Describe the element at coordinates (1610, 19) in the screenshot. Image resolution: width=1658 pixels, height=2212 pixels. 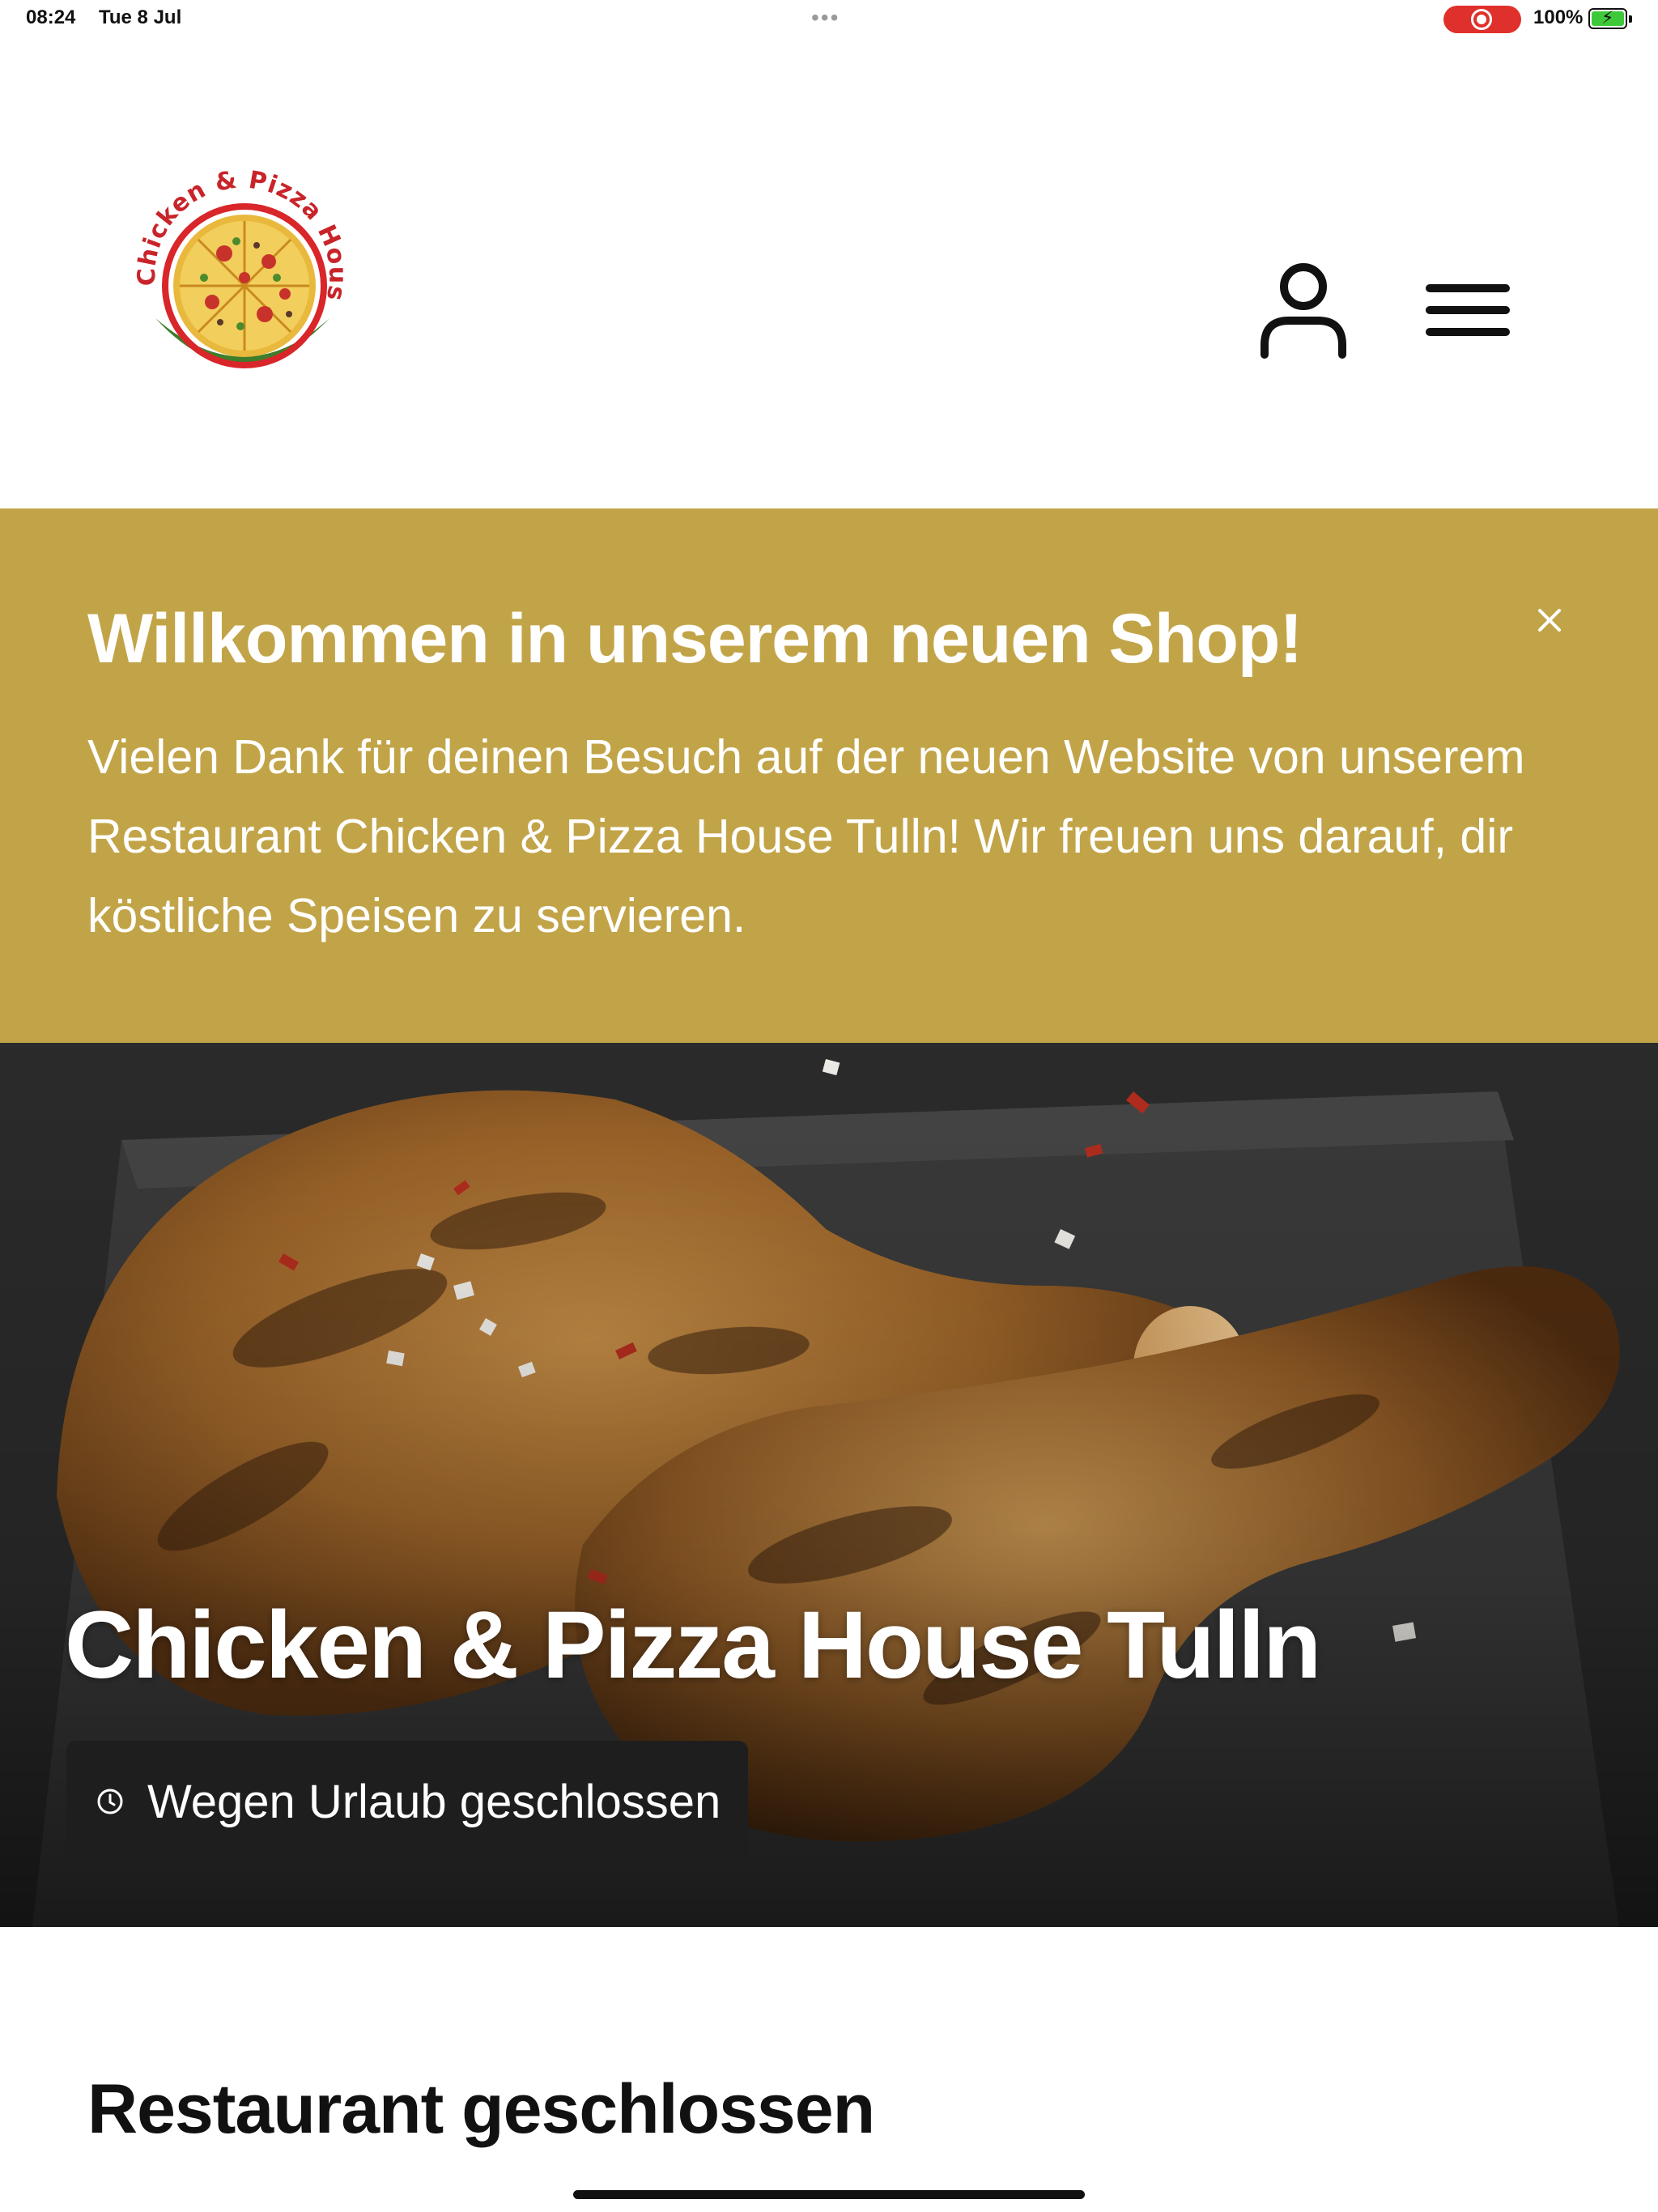
I see `battery-icon: ⚡` at that location.